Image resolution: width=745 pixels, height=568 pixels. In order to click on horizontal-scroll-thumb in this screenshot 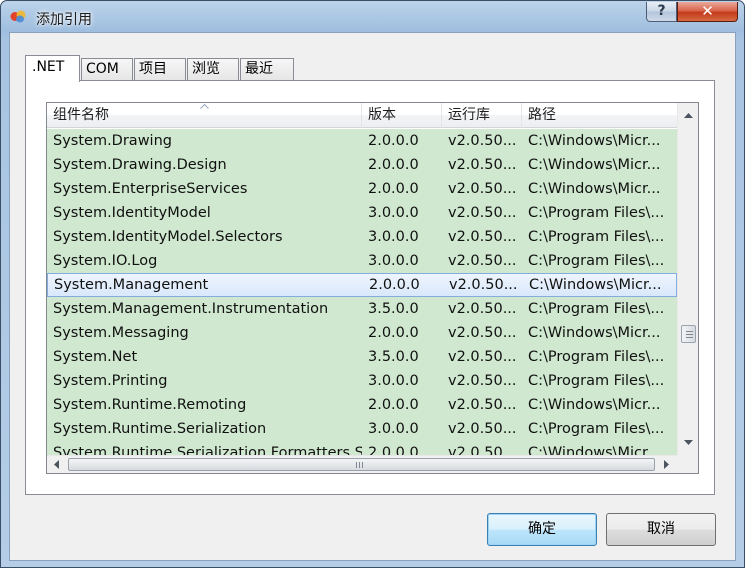, I will do `click(361, 464)`.